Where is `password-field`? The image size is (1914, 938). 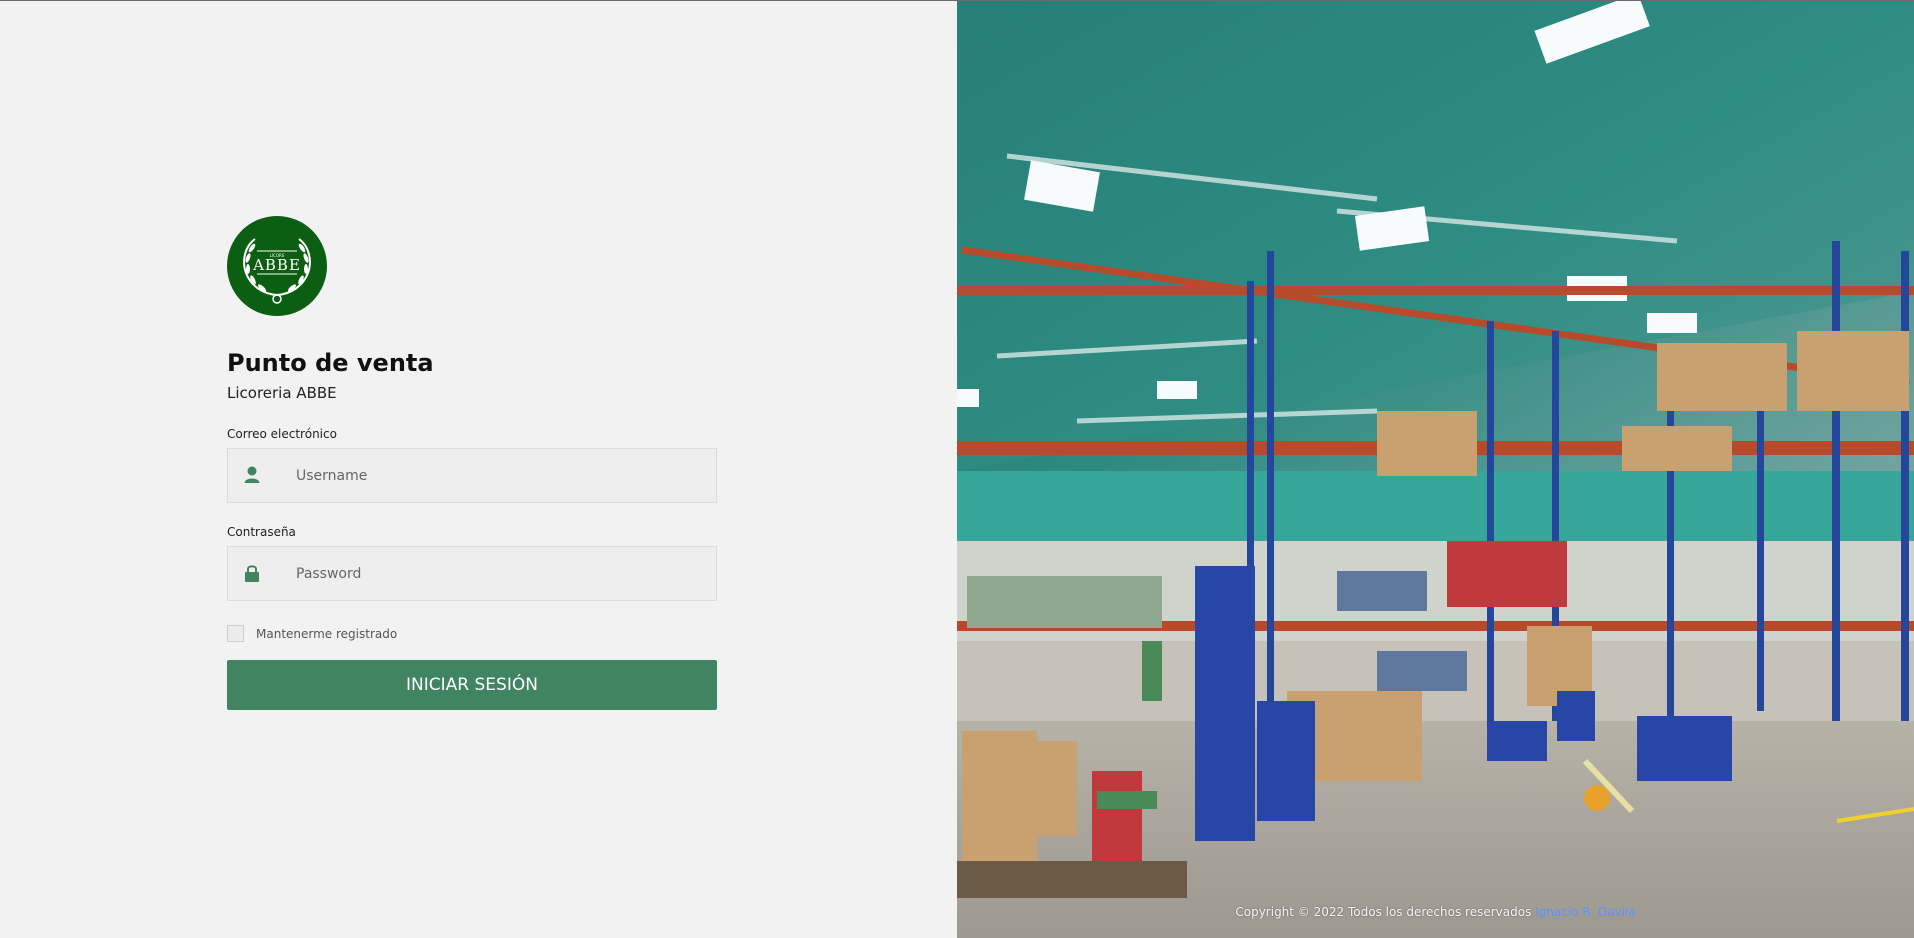
password-field is located at coordinates (472, 573).